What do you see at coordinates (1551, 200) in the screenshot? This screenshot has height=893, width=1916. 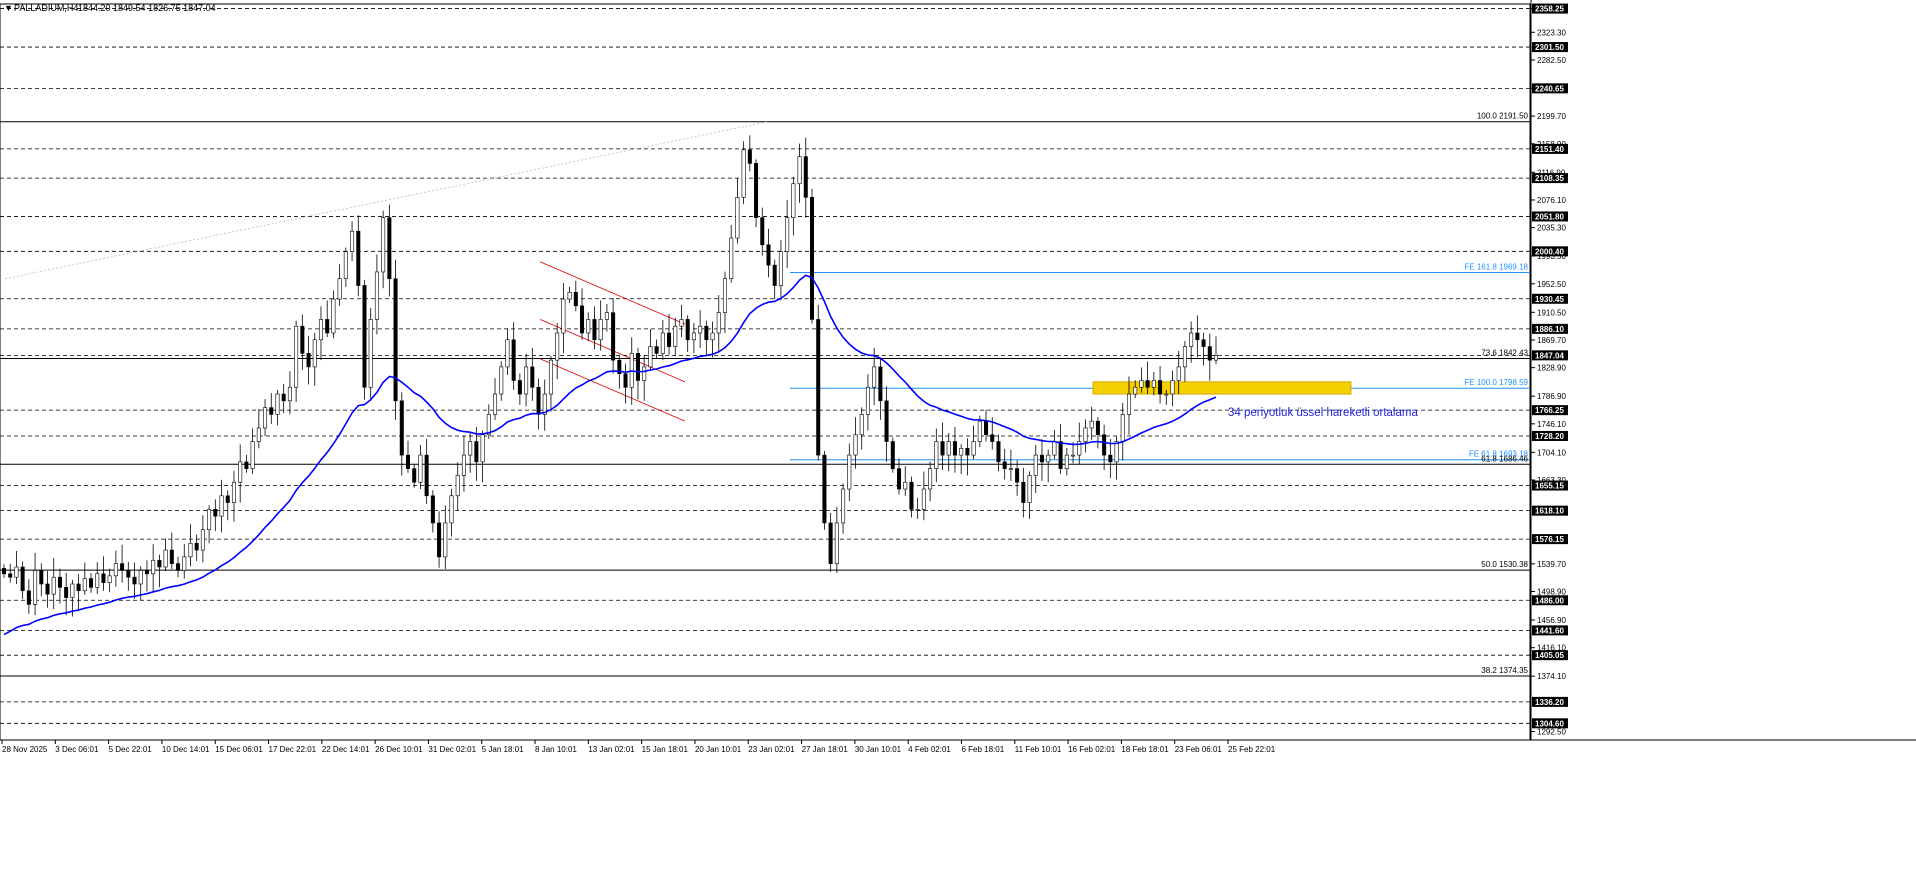 I see `price-tick-label: 2076.10` at bounding box center [1551, 200].